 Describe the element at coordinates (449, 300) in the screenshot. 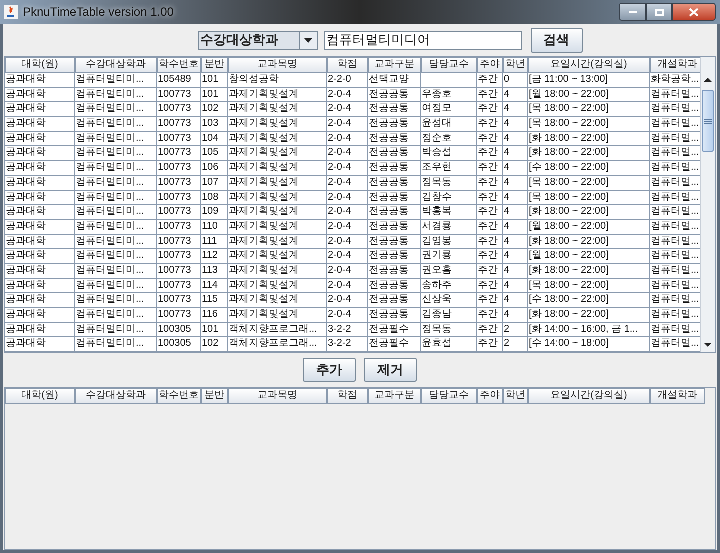

I see `table-cell: 신상욱` at that location.